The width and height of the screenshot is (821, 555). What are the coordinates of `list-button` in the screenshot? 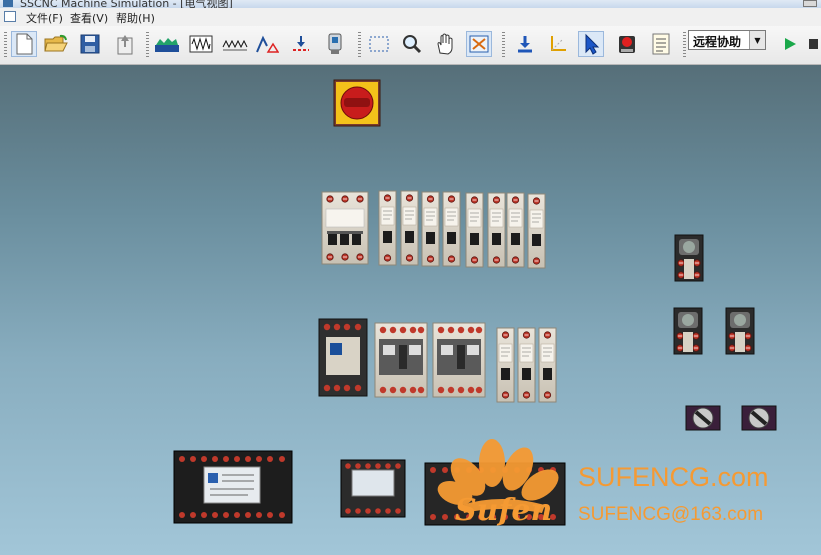 It's located at (661, 44).